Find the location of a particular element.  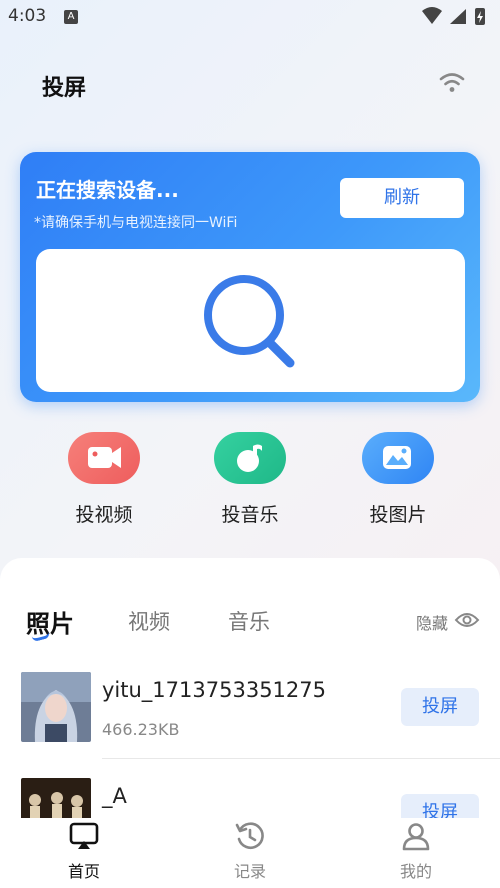

tab-music: 音乐 is located at coordinates (249, 621).